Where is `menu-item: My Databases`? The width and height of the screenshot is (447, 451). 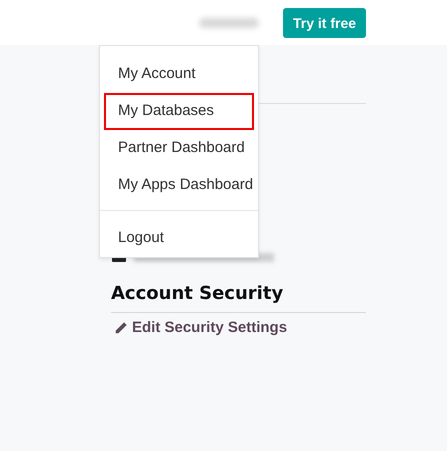
menu-item: My Databases is located at coordinates (179, 111).